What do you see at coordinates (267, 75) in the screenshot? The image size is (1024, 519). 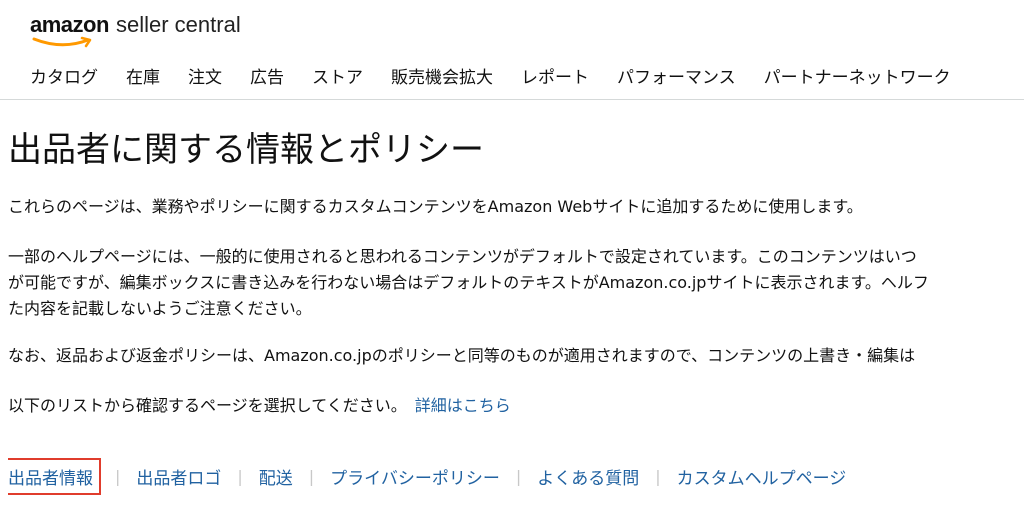 I see `nav-item-advertising: 広告` at bounding box center [267, 75].